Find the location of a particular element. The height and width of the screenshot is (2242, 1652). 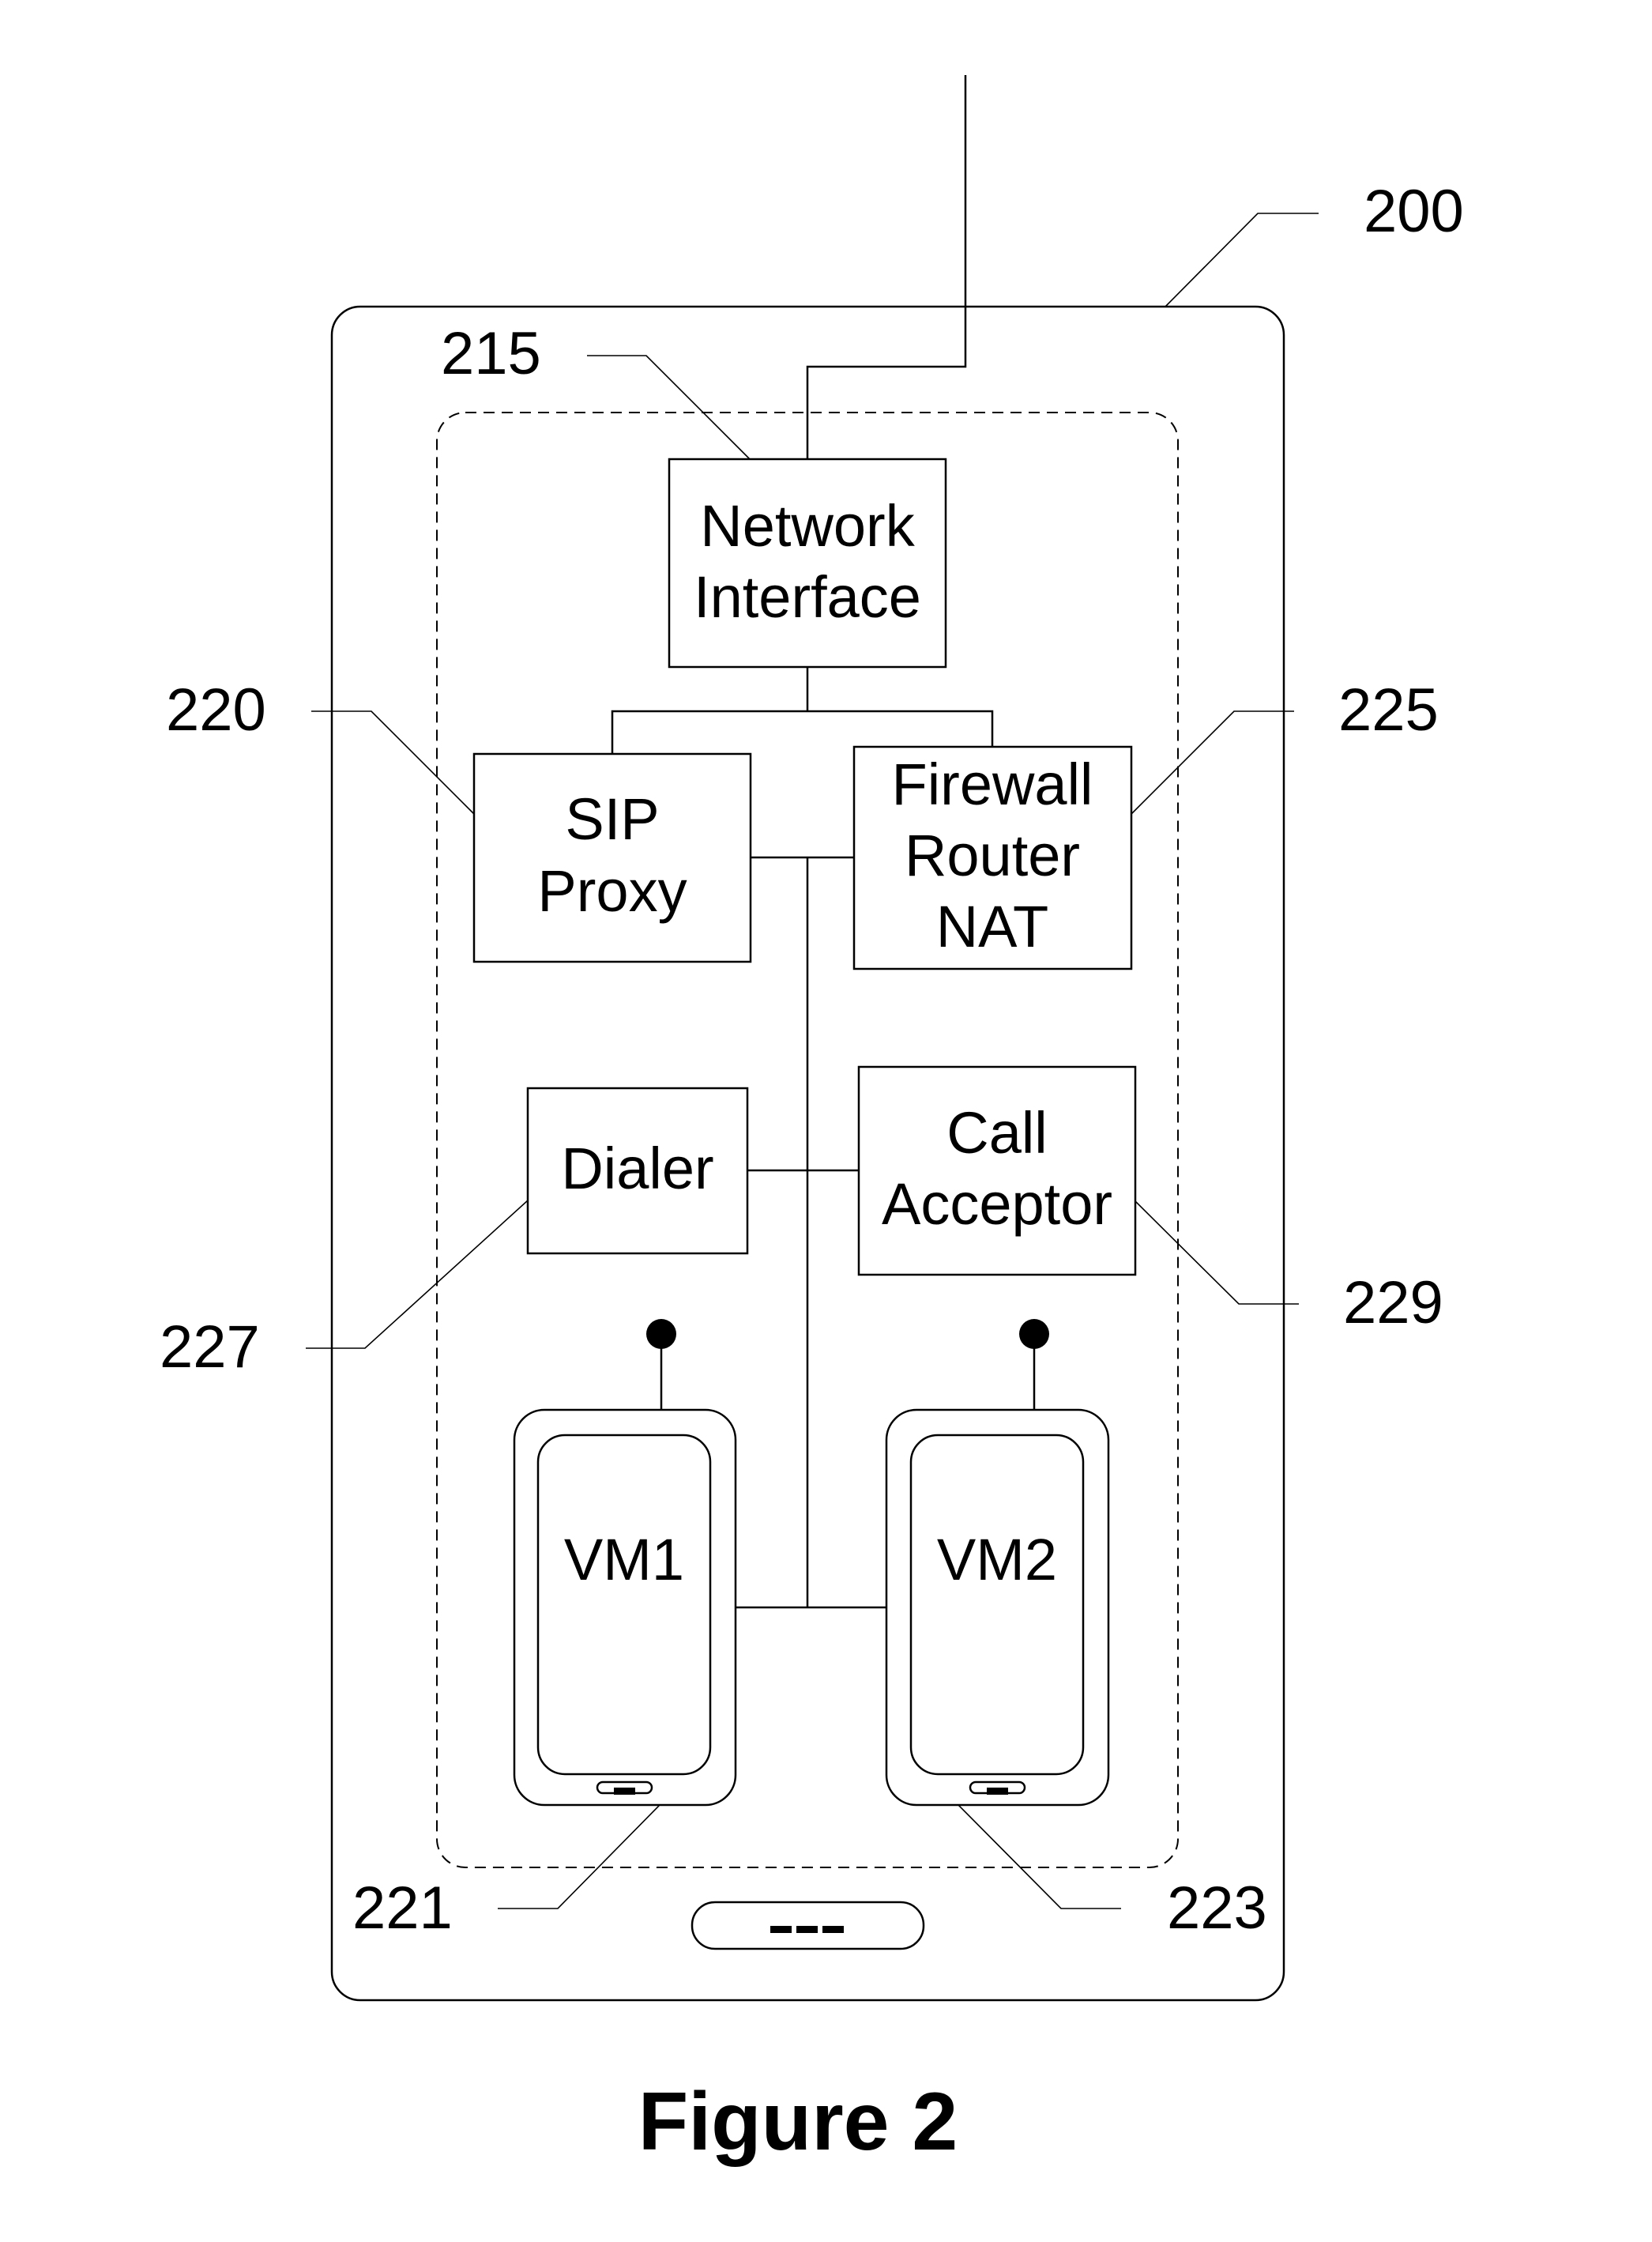

vm2-home-button-mark is located at coordinates (998, 1791).